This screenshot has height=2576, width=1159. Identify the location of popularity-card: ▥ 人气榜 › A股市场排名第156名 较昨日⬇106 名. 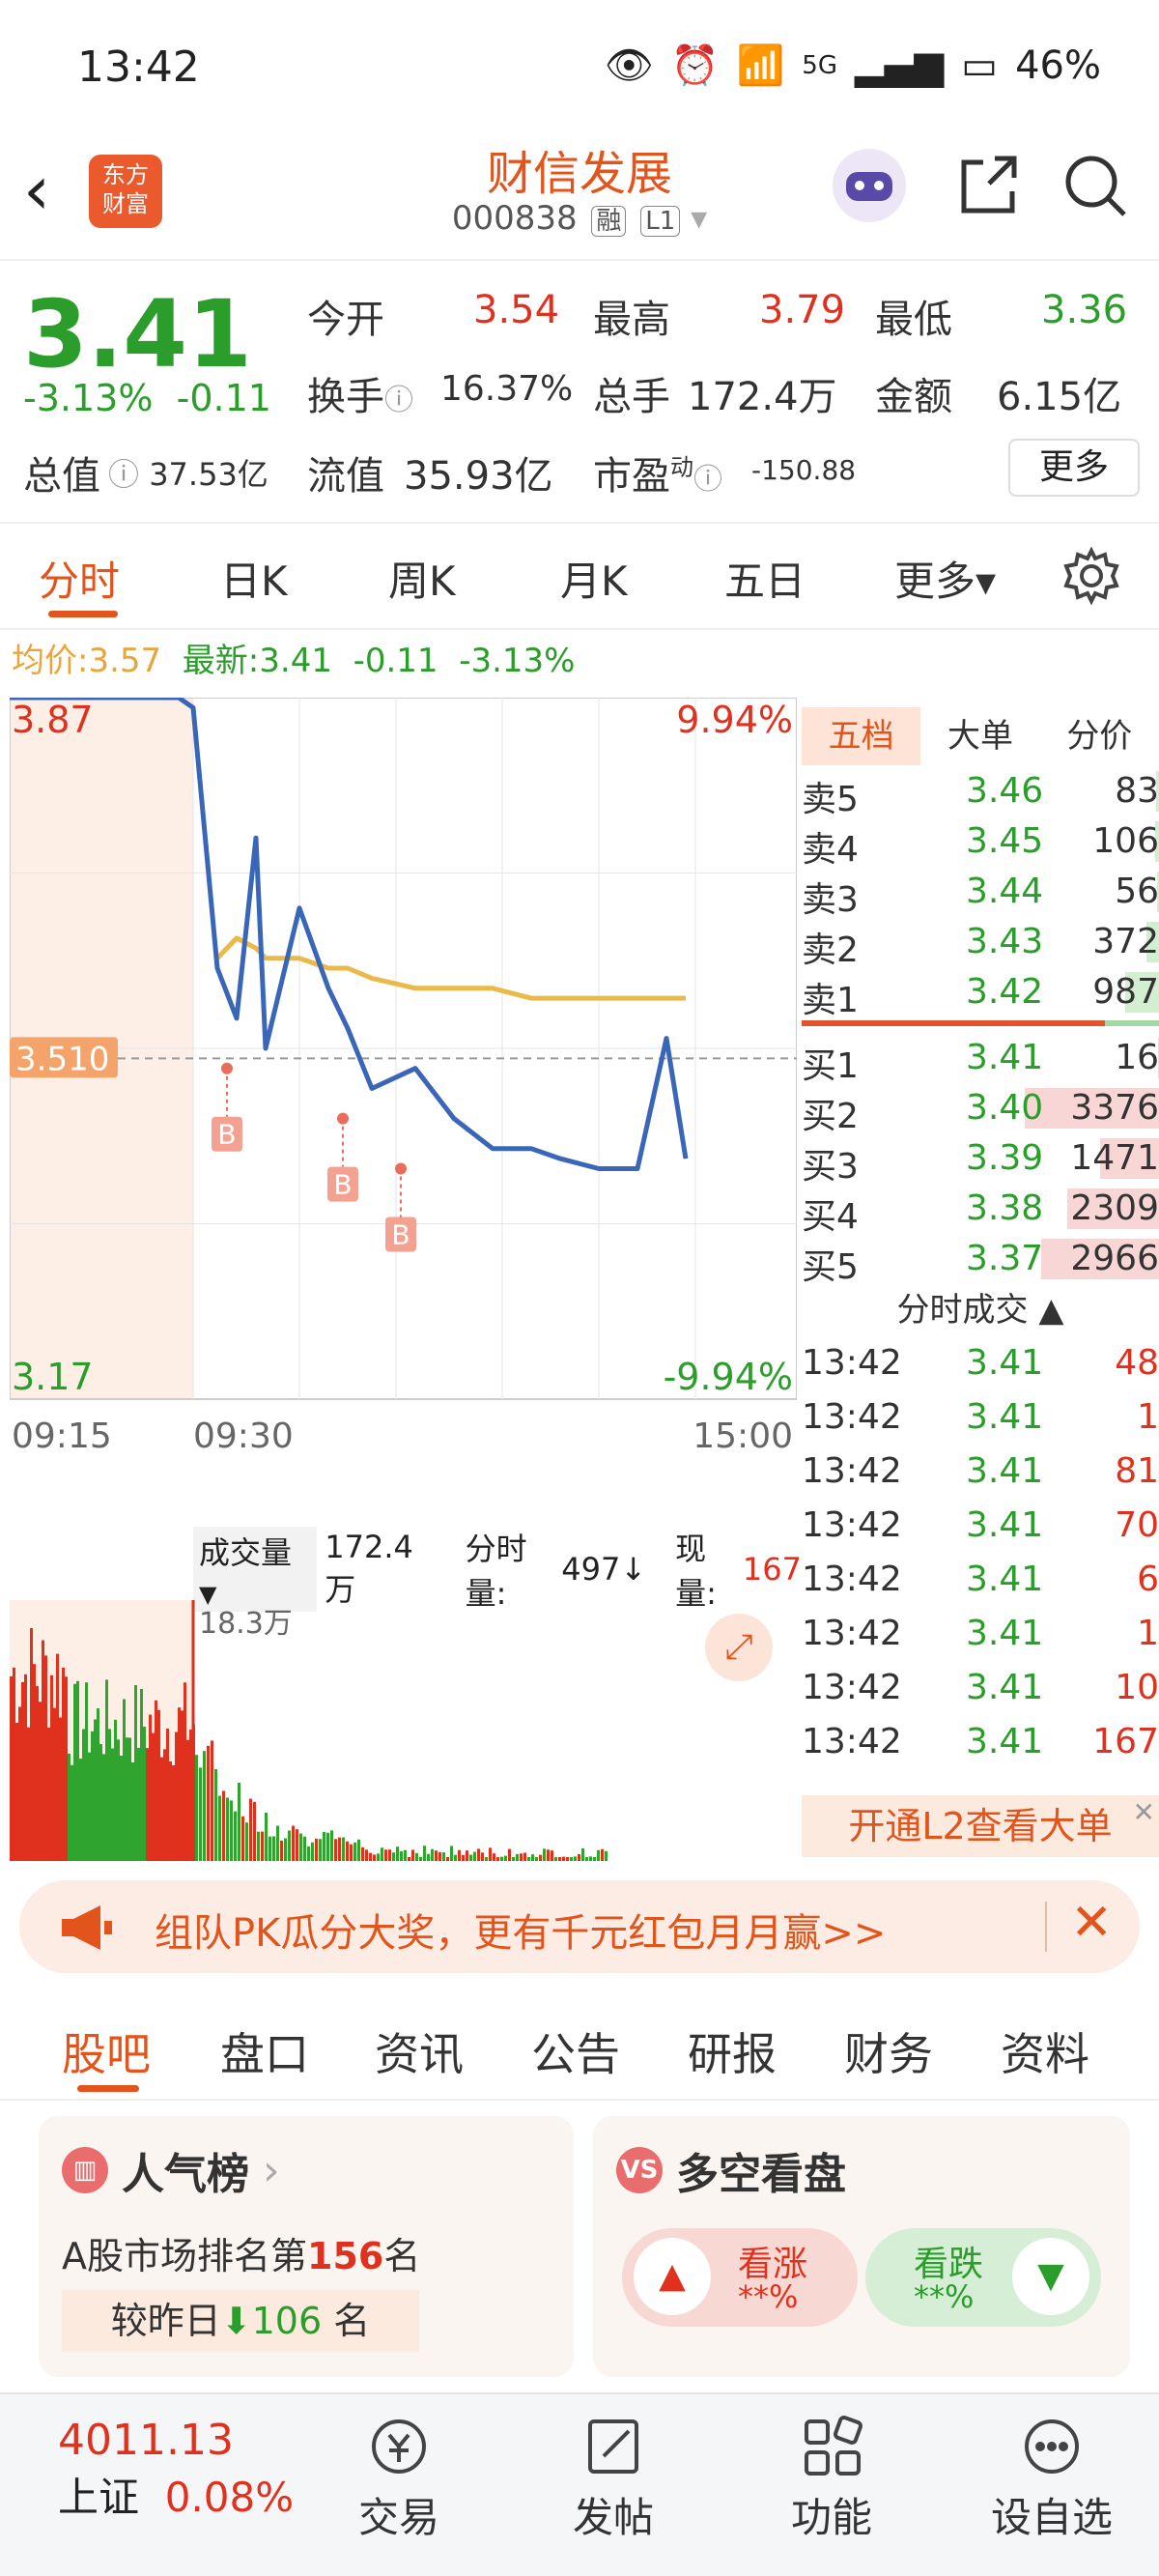
(306, 2246).